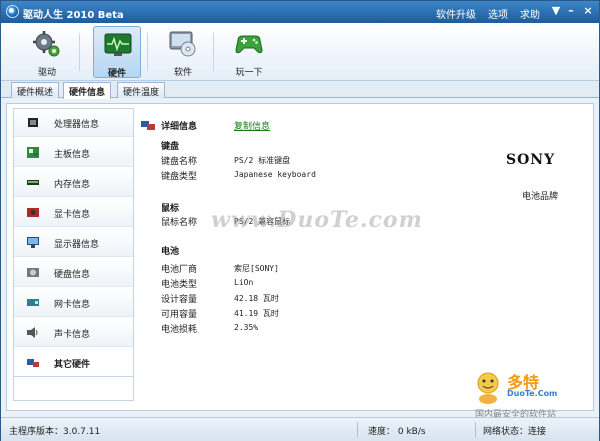  What do you see at coordinates (46, 44) in the screenshot?
I see `gears-icon` at bounding box center [46, 44].